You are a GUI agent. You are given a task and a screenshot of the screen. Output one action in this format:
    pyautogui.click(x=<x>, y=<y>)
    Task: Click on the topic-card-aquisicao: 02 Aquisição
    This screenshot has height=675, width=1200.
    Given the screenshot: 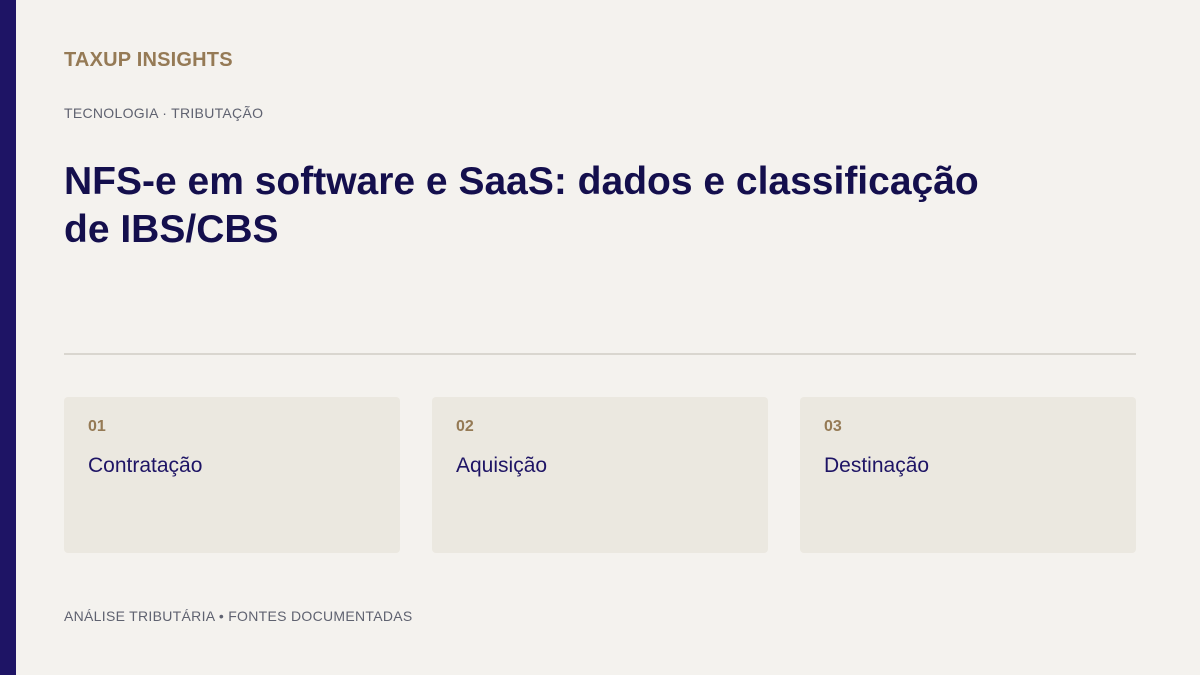 What is the action you would take?
    pyautogui.click(x=600, y=475)
    